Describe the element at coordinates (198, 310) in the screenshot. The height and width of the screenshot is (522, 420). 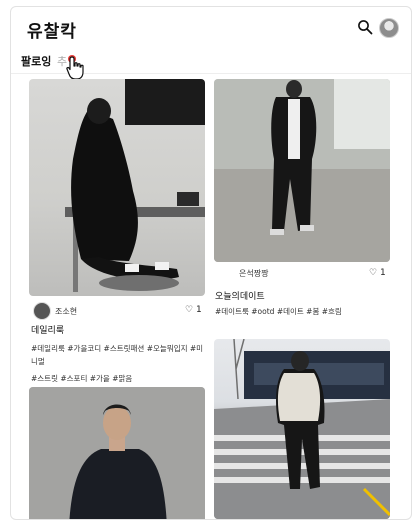
I see `post-1-like-count: 1` at that location.